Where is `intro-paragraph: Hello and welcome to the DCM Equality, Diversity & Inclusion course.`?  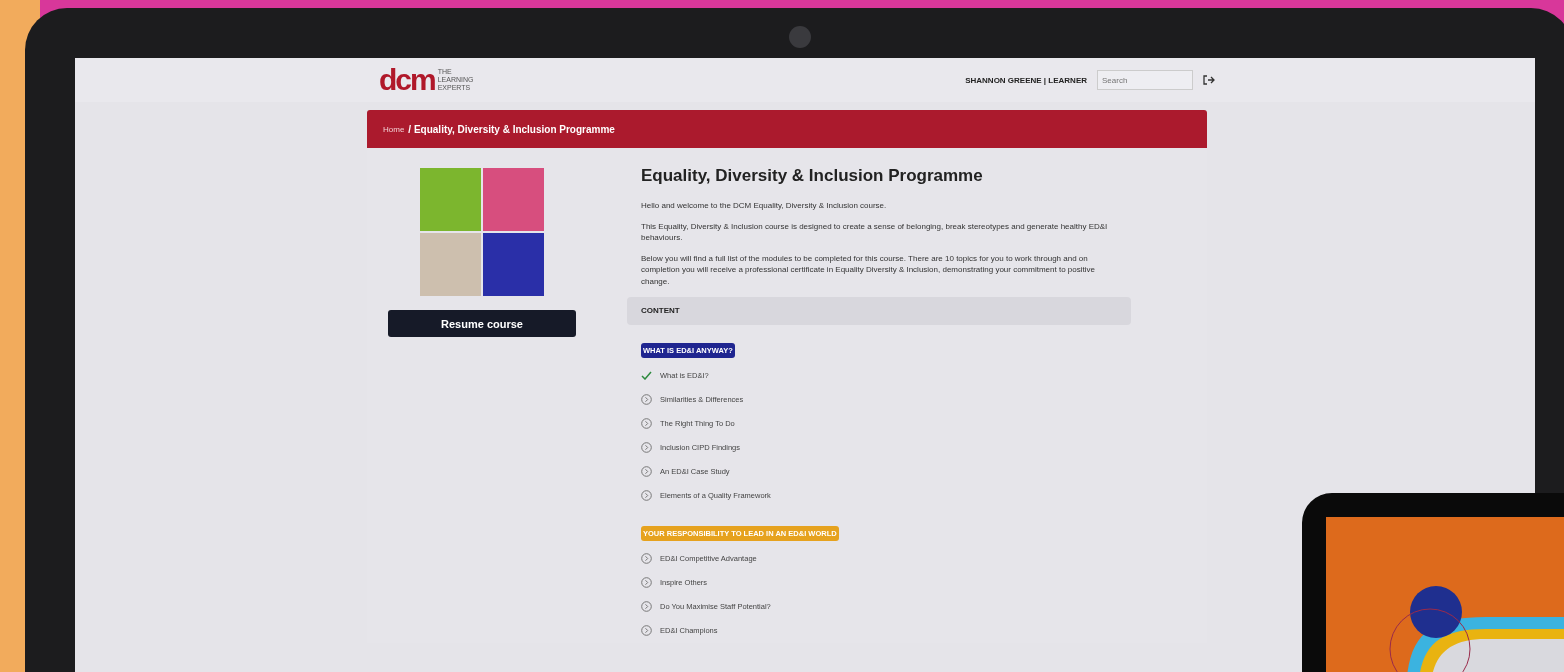
intro-paragraph: Hello and welcome to the DCM Equality, Diversity & Inclusion course. is located at coordinates (764, 206).